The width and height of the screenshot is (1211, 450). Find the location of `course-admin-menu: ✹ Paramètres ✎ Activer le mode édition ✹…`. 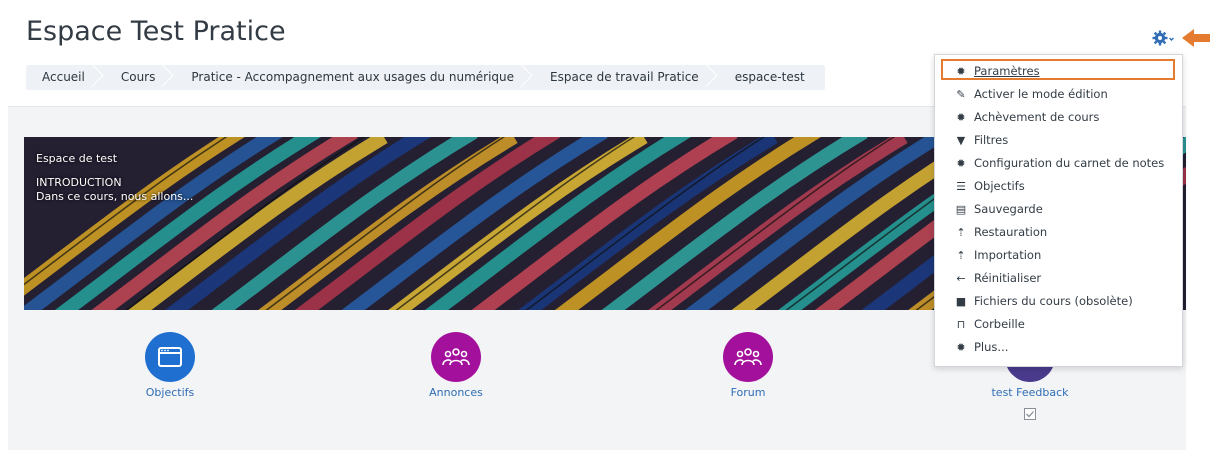

course-admin-menu: ✹ Paramètres ✎ Activer le mode édition ✹… is located at coordinates (1058, 210).